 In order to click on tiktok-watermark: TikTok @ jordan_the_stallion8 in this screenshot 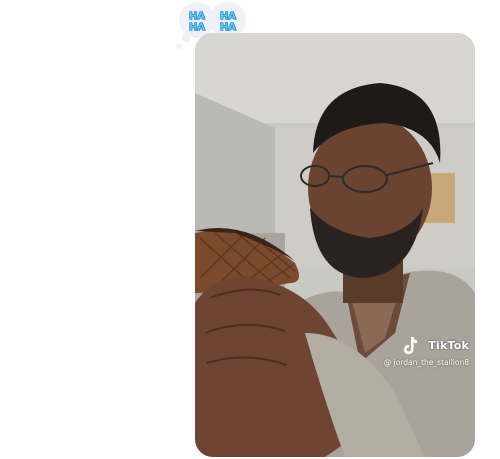, I will do `click(414, 351)`.